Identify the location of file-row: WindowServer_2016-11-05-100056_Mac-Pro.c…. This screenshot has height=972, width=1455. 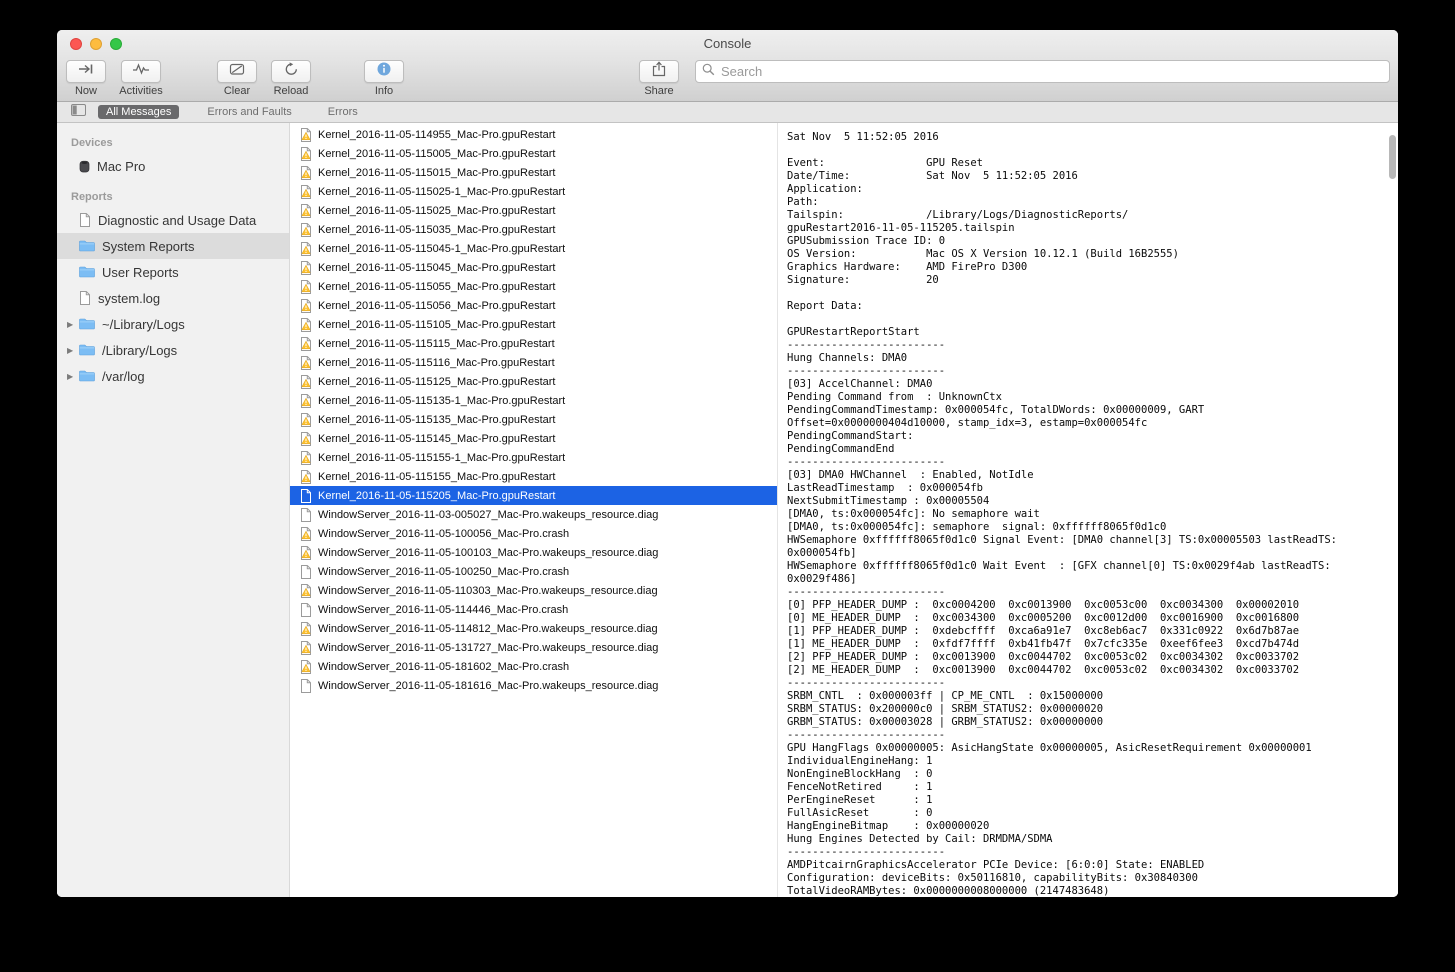
(533, 533).